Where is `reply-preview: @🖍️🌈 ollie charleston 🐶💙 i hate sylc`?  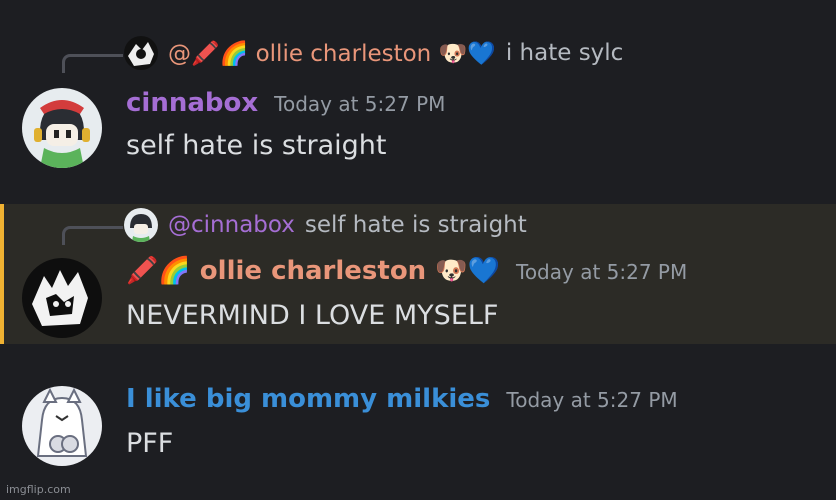 reply-preview: @🖍️🌈 ollie charleston 🐶💙 i hate sylc is located at coordinates (342, 54).